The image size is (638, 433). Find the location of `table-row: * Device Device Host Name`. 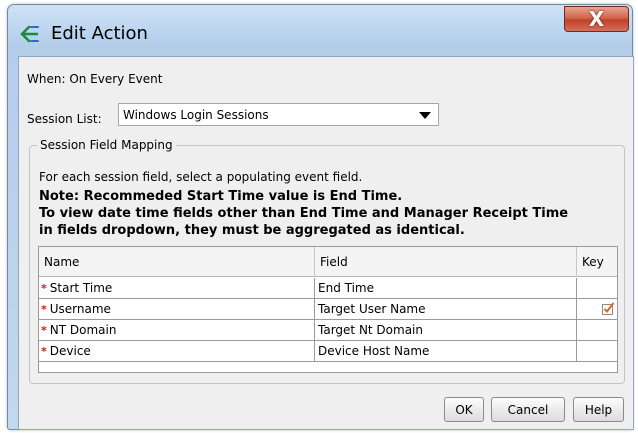

table-row: * Device Device Host Name is located at coordinates (328, 351).